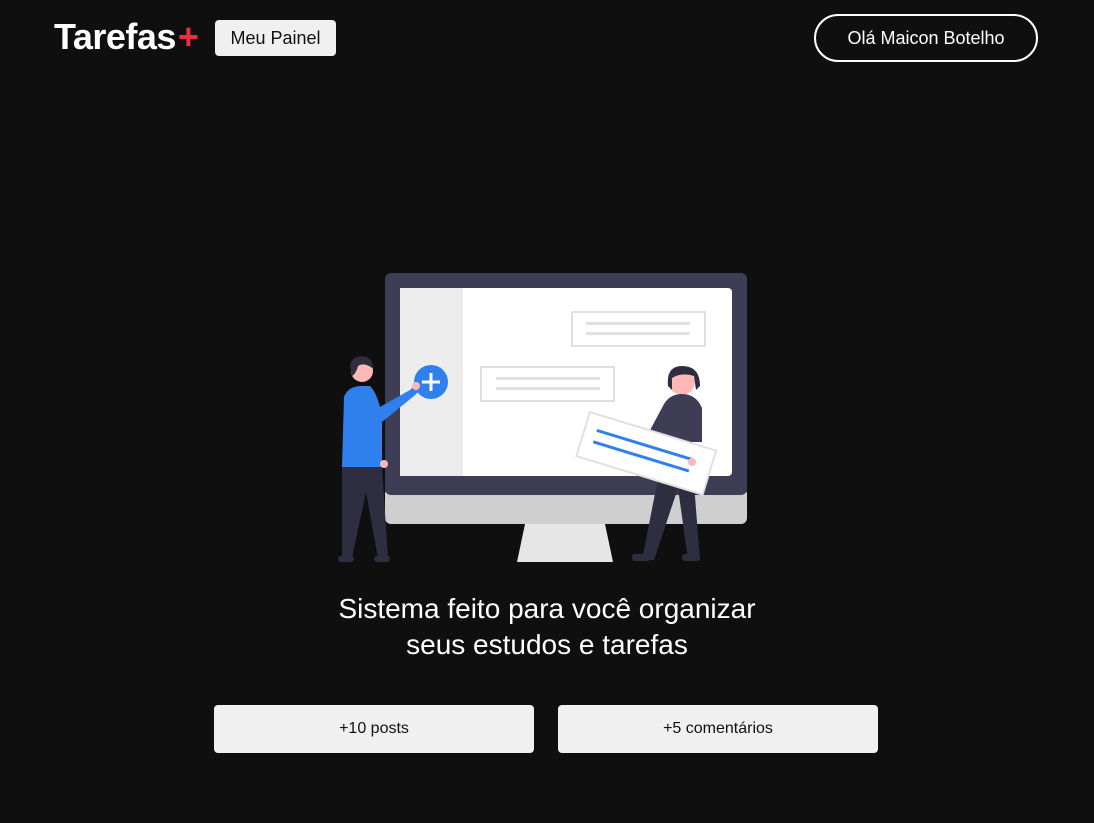  I want to click on comments-count-badge: +5 comentários, so click(718, 729).